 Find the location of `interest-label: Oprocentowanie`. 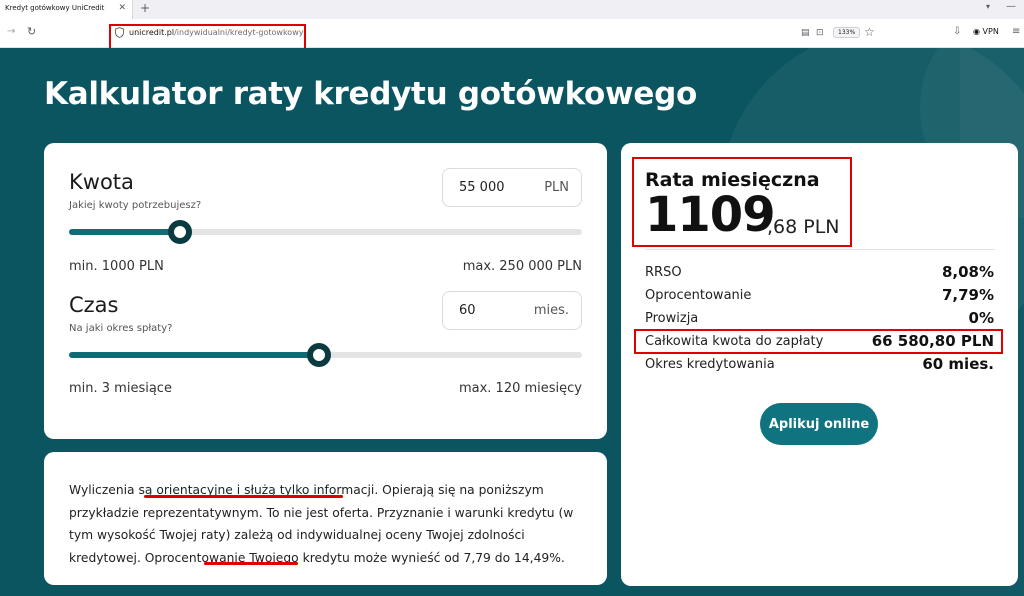

interest-label: Oprocentowanie is located at coordinates (698, 295).